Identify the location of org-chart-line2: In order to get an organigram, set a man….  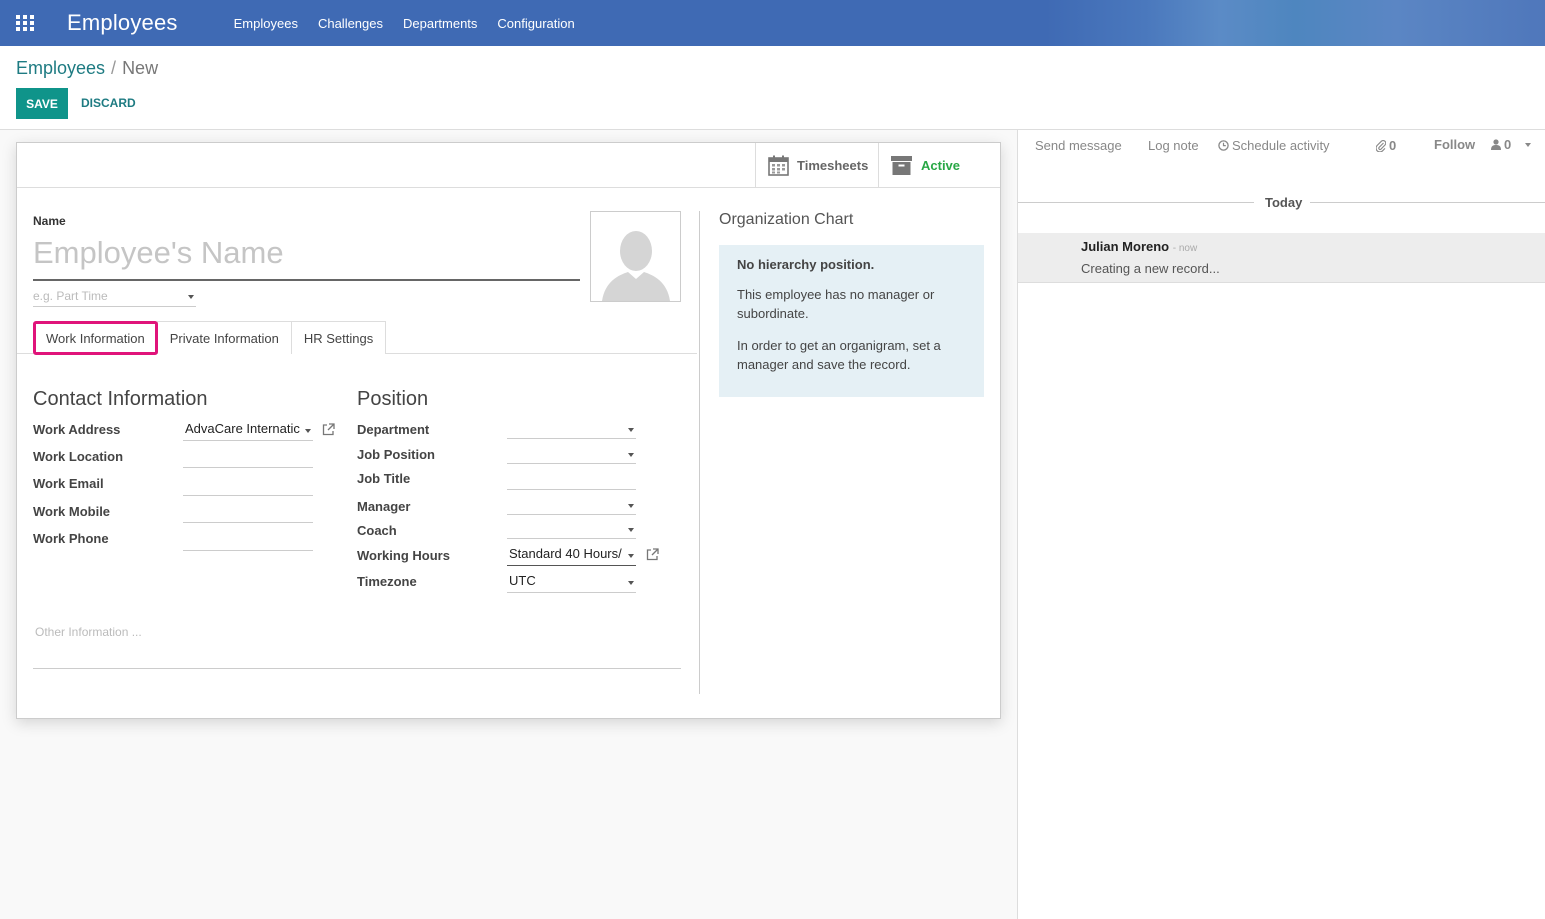
(839, 355).